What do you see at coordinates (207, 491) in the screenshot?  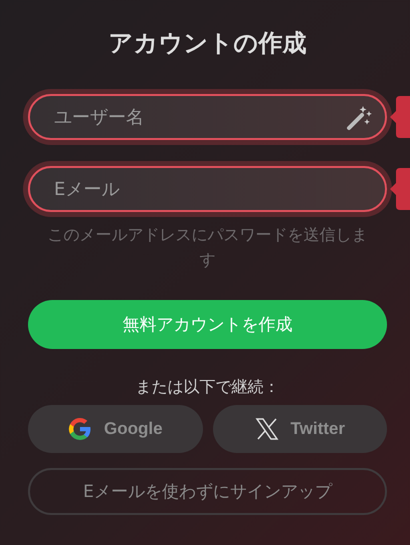 I see `signup-without-email-button: Eメールを使わずにサインアップ` at bounding box center [207, 491].